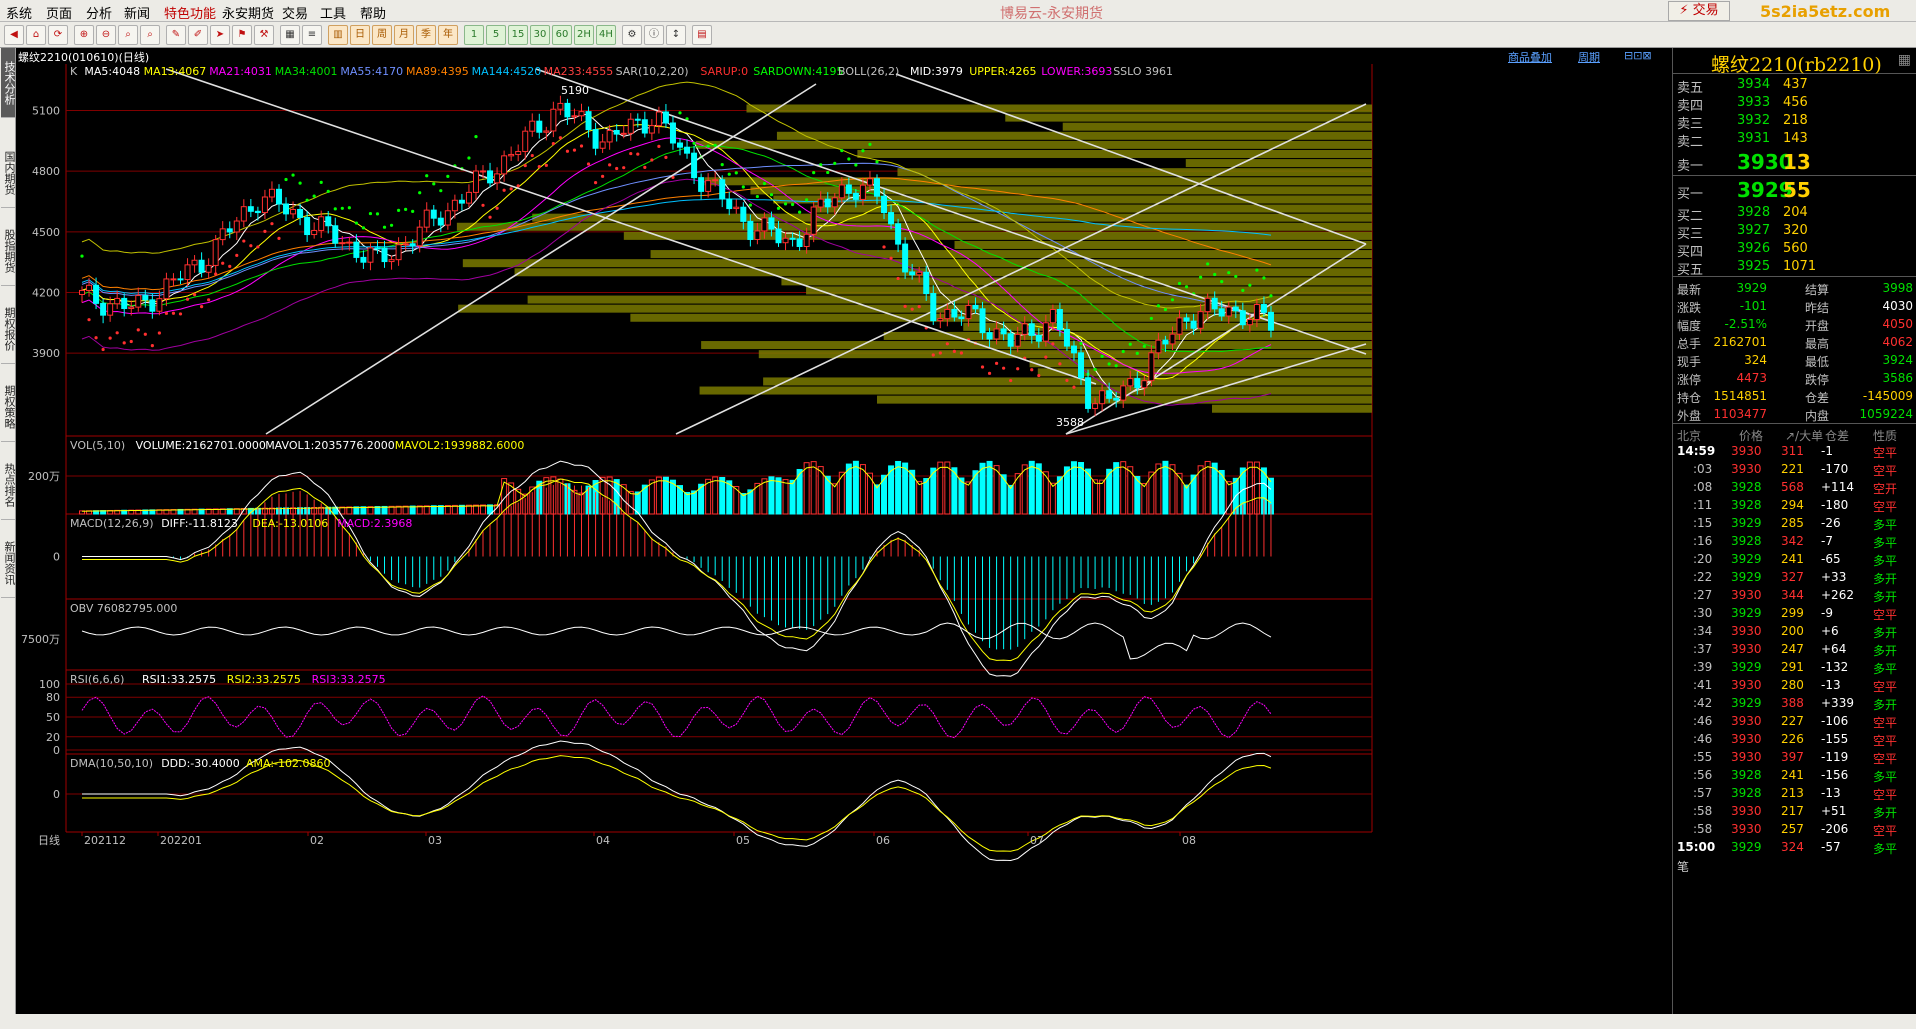  Describe the element at coordinates (1794, 103) in the screenshot. I see `ask-row-4: 卖四 3933 456` at that location.